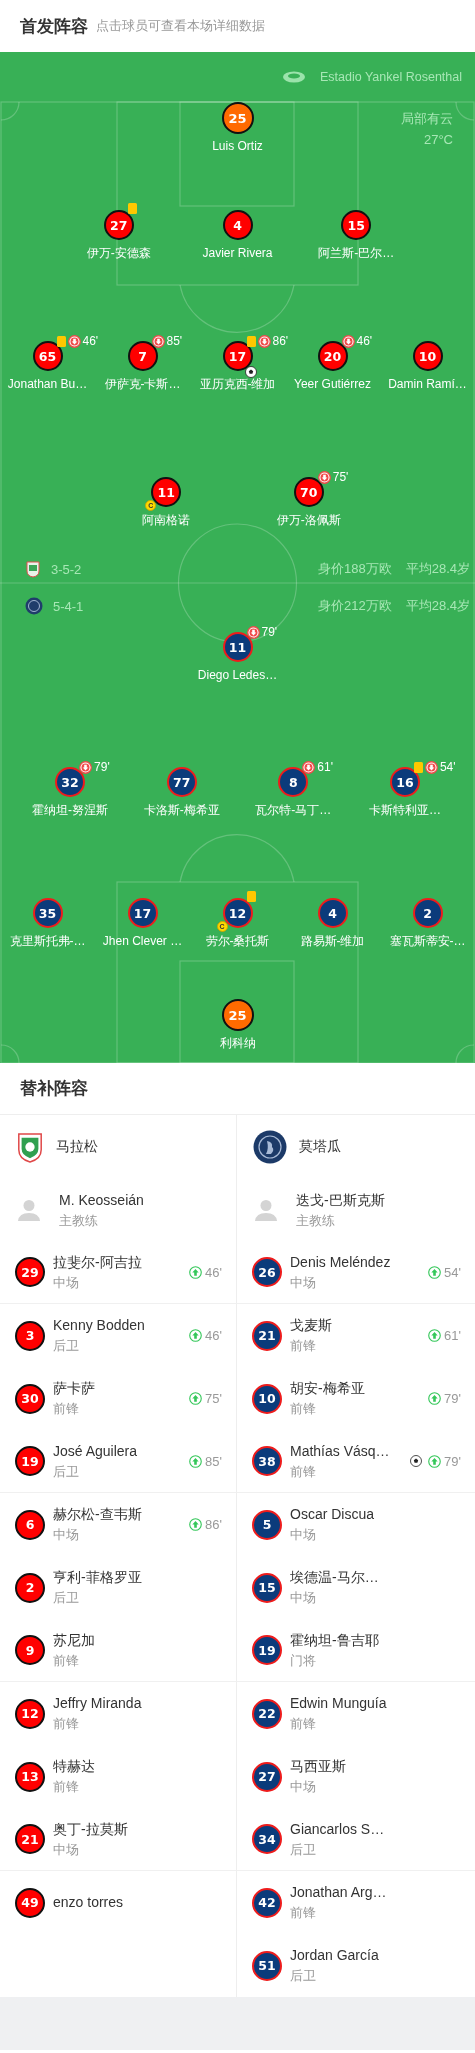 The image size is (475, 2053). Describe the element at coordinates (267, 1839) in the screenshot. I see `jersey-number: 34` at that location.